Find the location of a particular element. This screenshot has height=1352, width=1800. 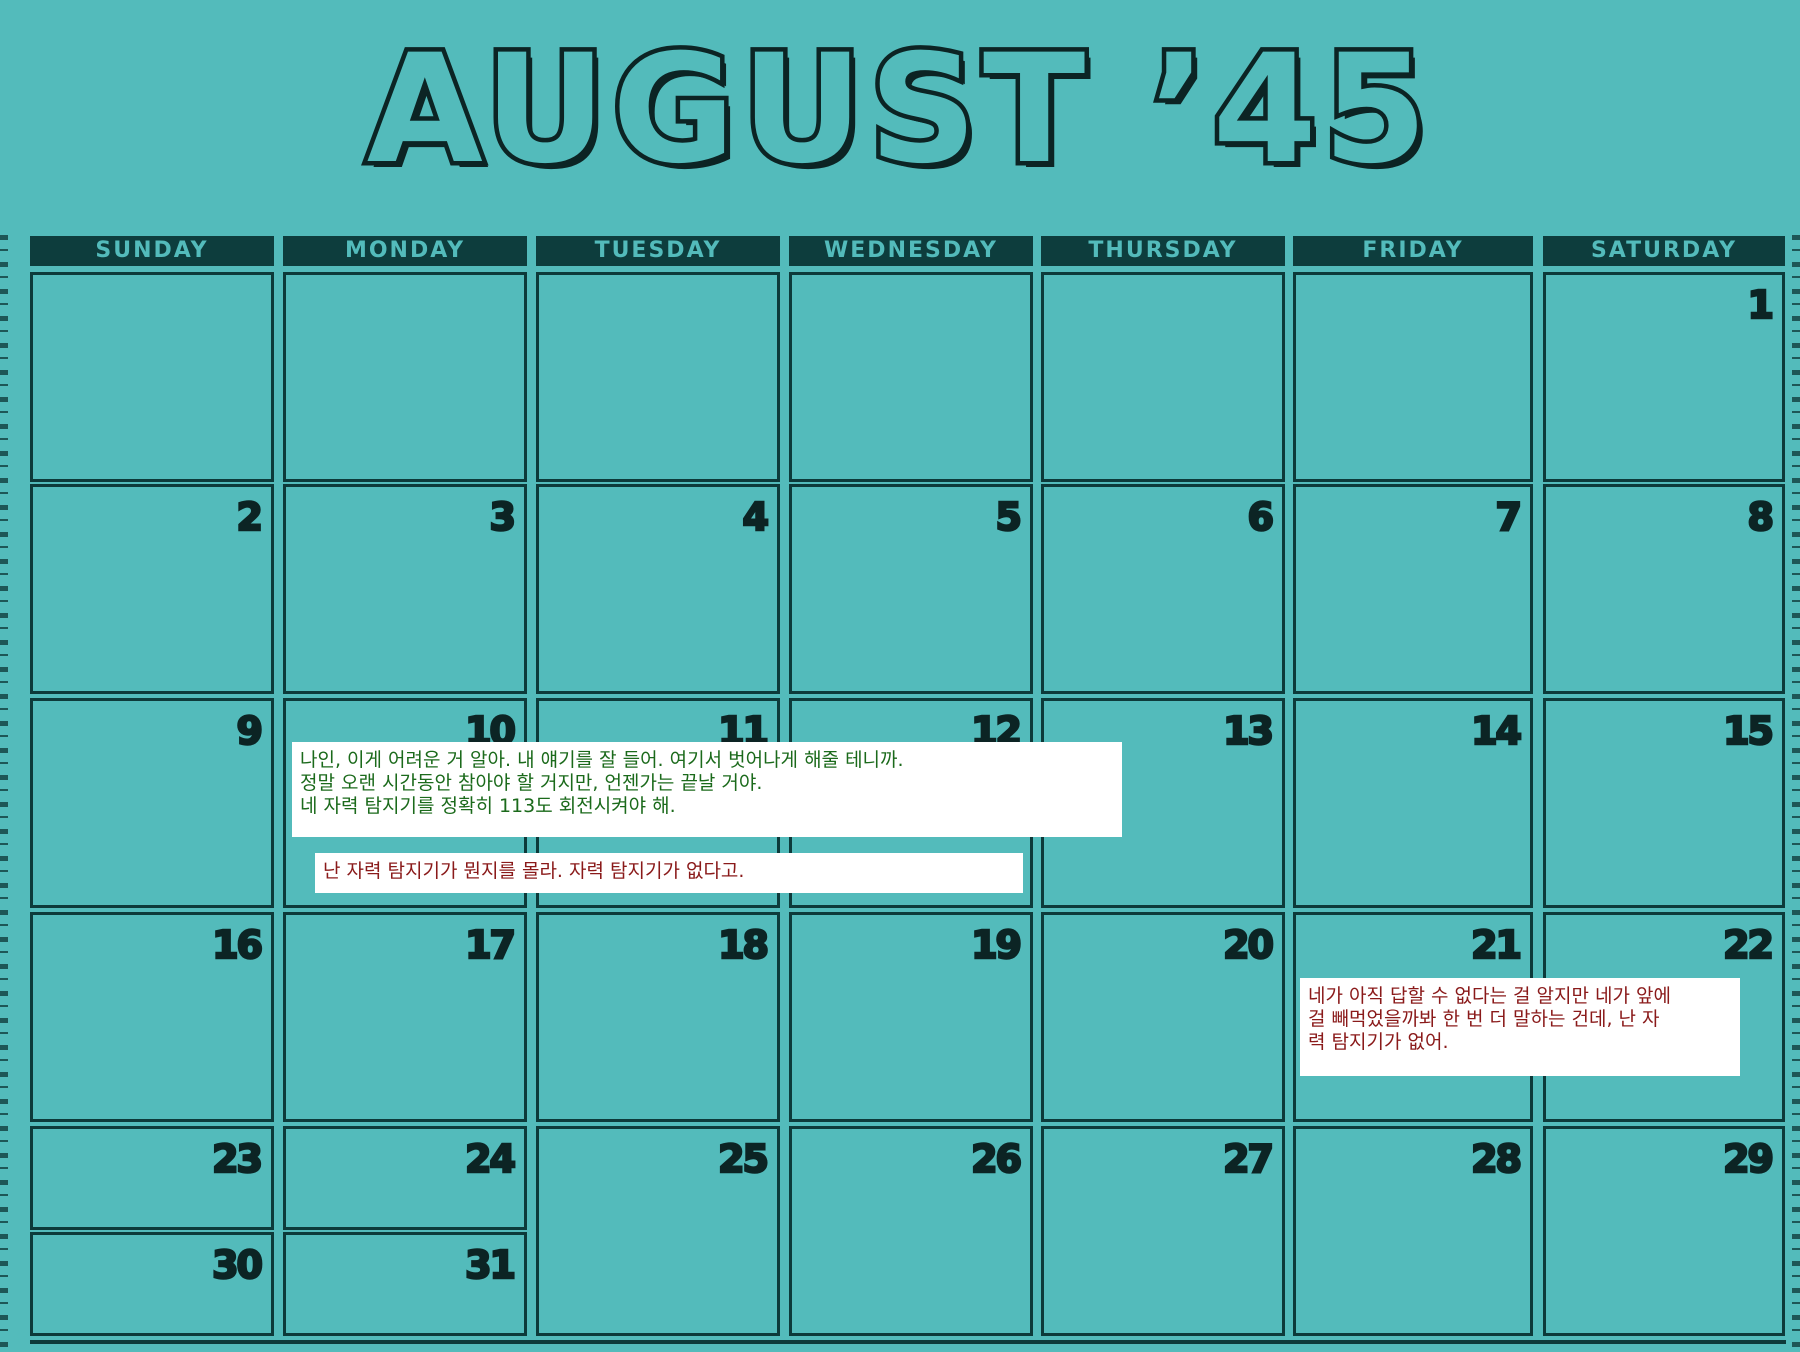

day-cell-23: 23 is located at coordinates (152, 1178).